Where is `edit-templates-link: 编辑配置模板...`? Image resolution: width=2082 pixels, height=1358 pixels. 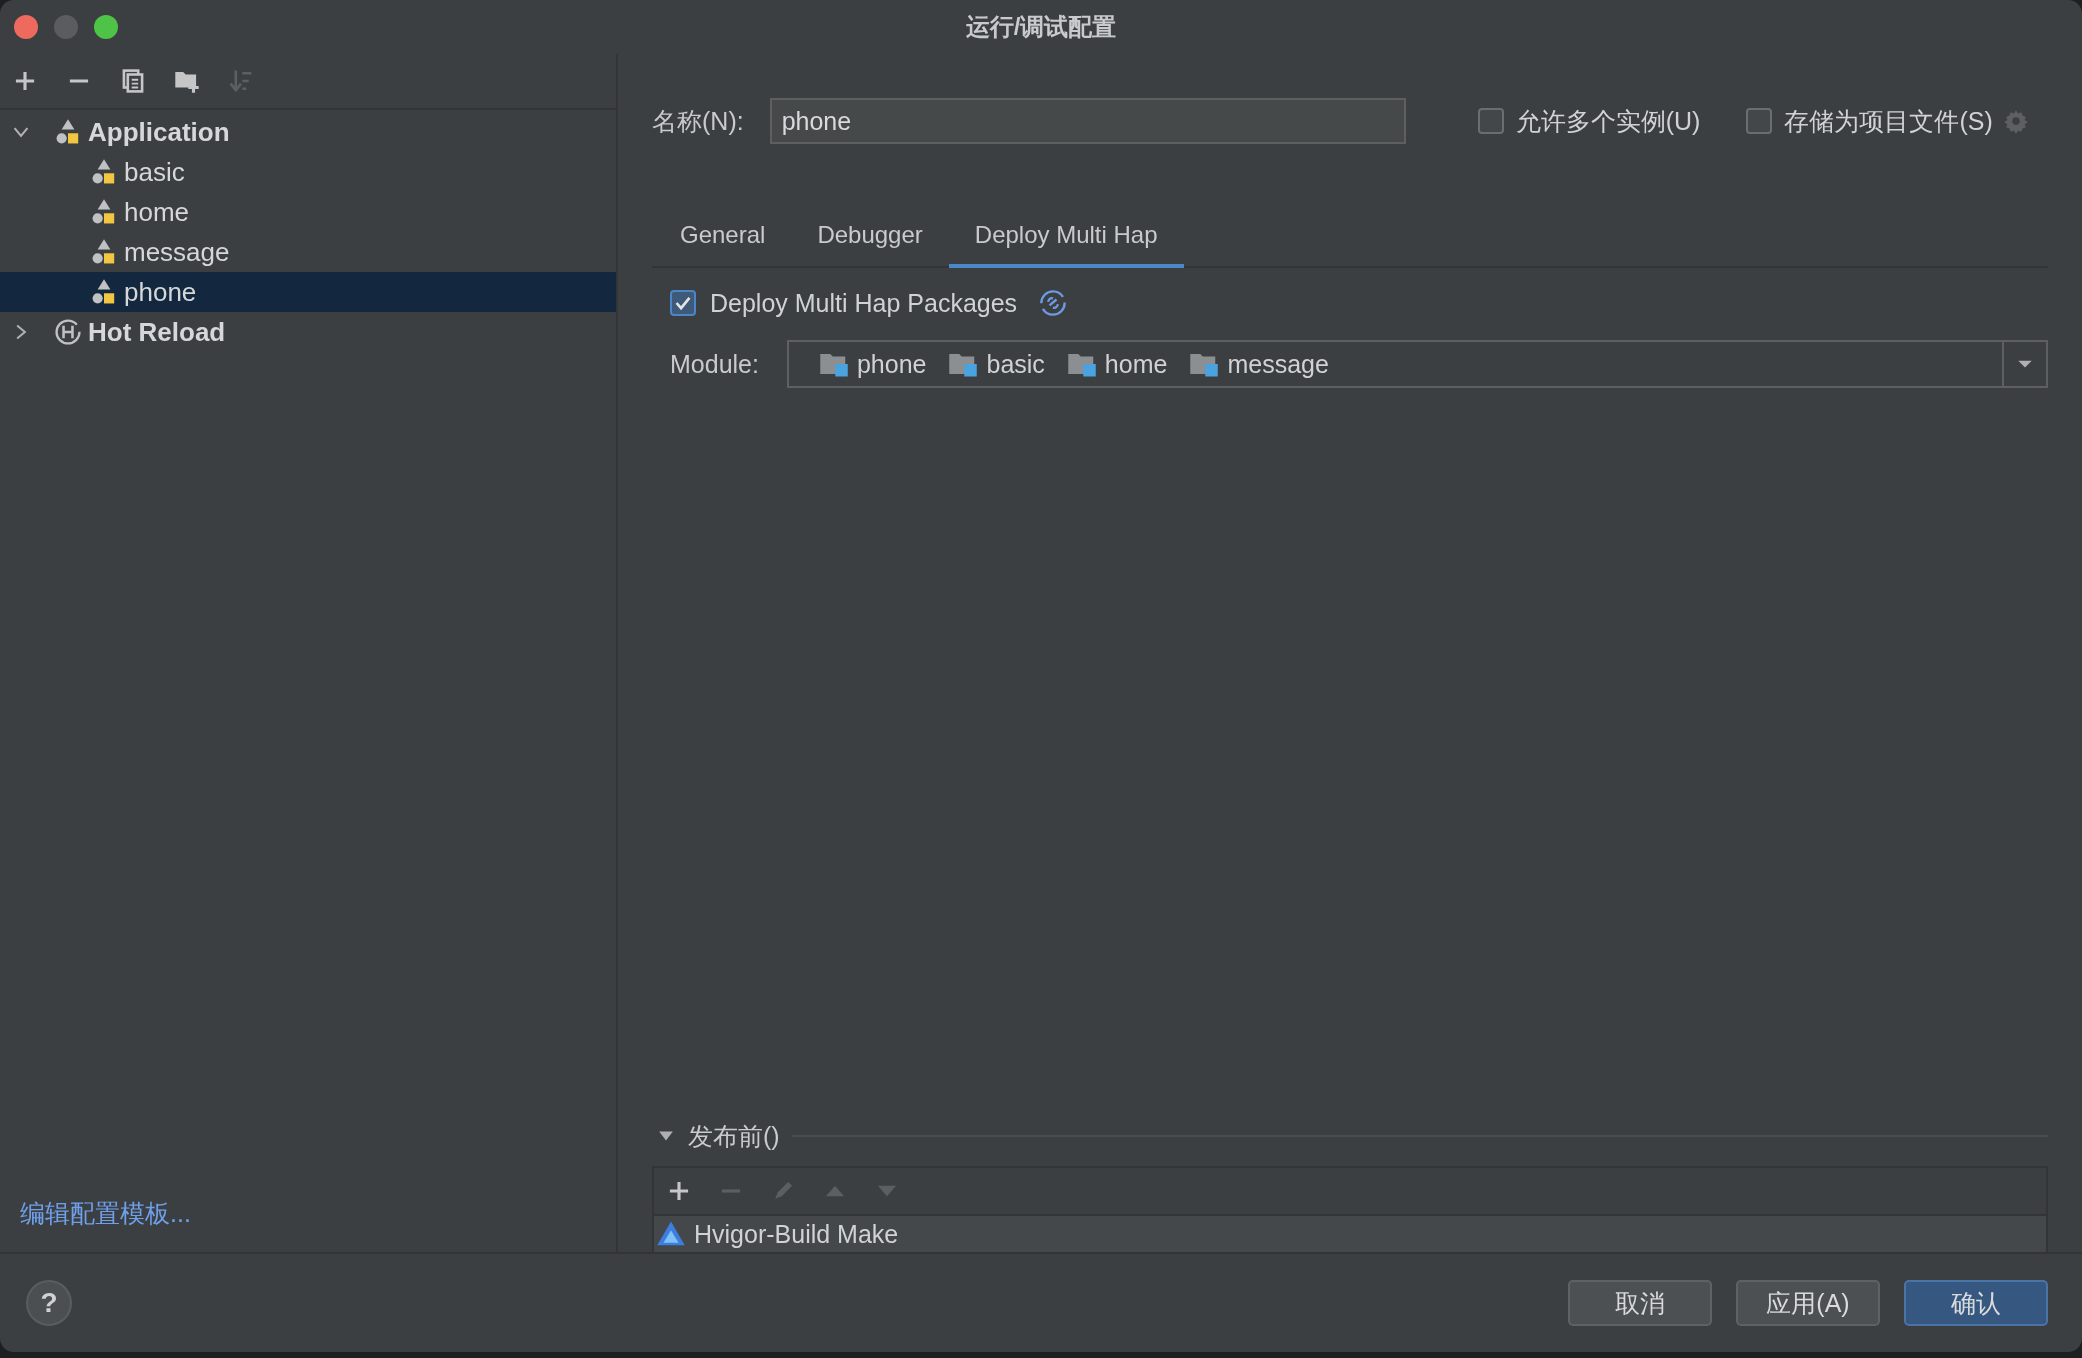 edit-templates-link: 编辑配置模板... is located at coordinates (105, 1213).